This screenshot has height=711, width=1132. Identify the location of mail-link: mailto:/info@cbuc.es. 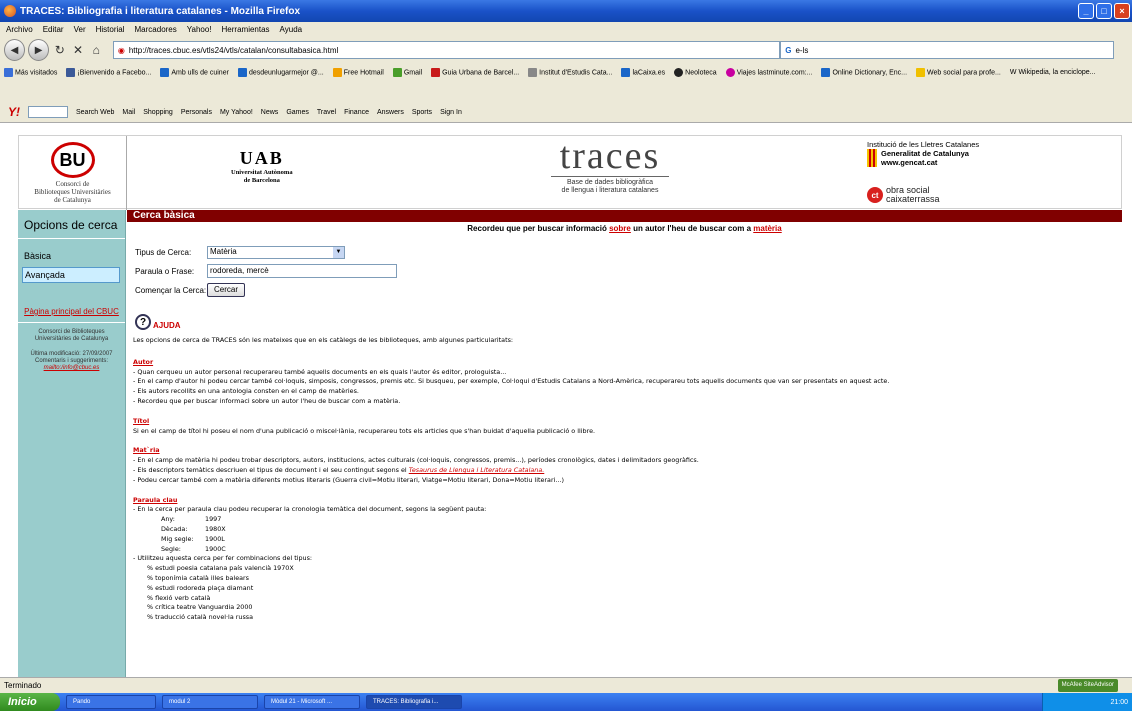
(72, 368).